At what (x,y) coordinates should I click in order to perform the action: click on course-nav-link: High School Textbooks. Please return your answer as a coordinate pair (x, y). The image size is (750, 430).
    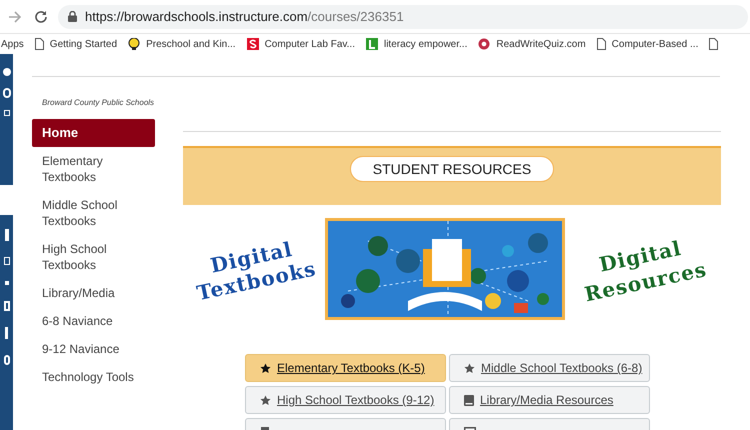
    Looking at the image, I should click on (93, 257).